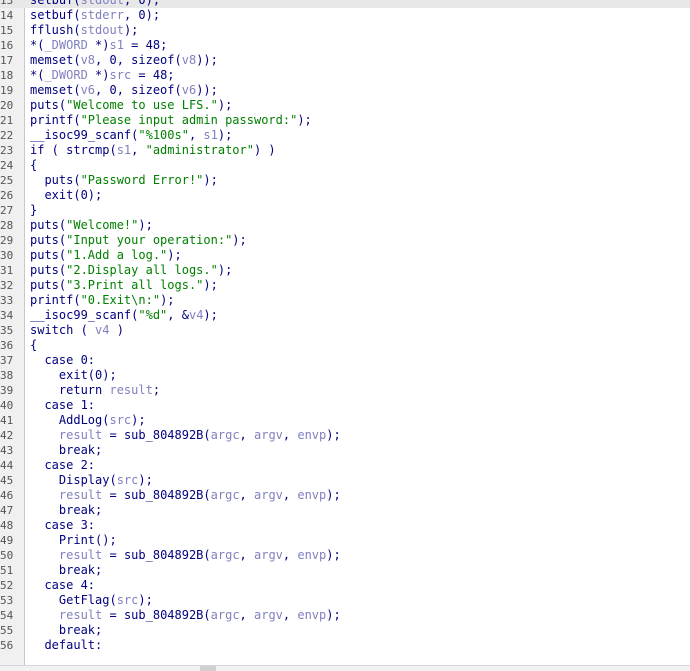 This screenshot has height=671, width=690. What do you see at coordinates (123, 180) in the screenshot?
I see `code-text: puts("Password Error!");` at bounding box center [123, 180].